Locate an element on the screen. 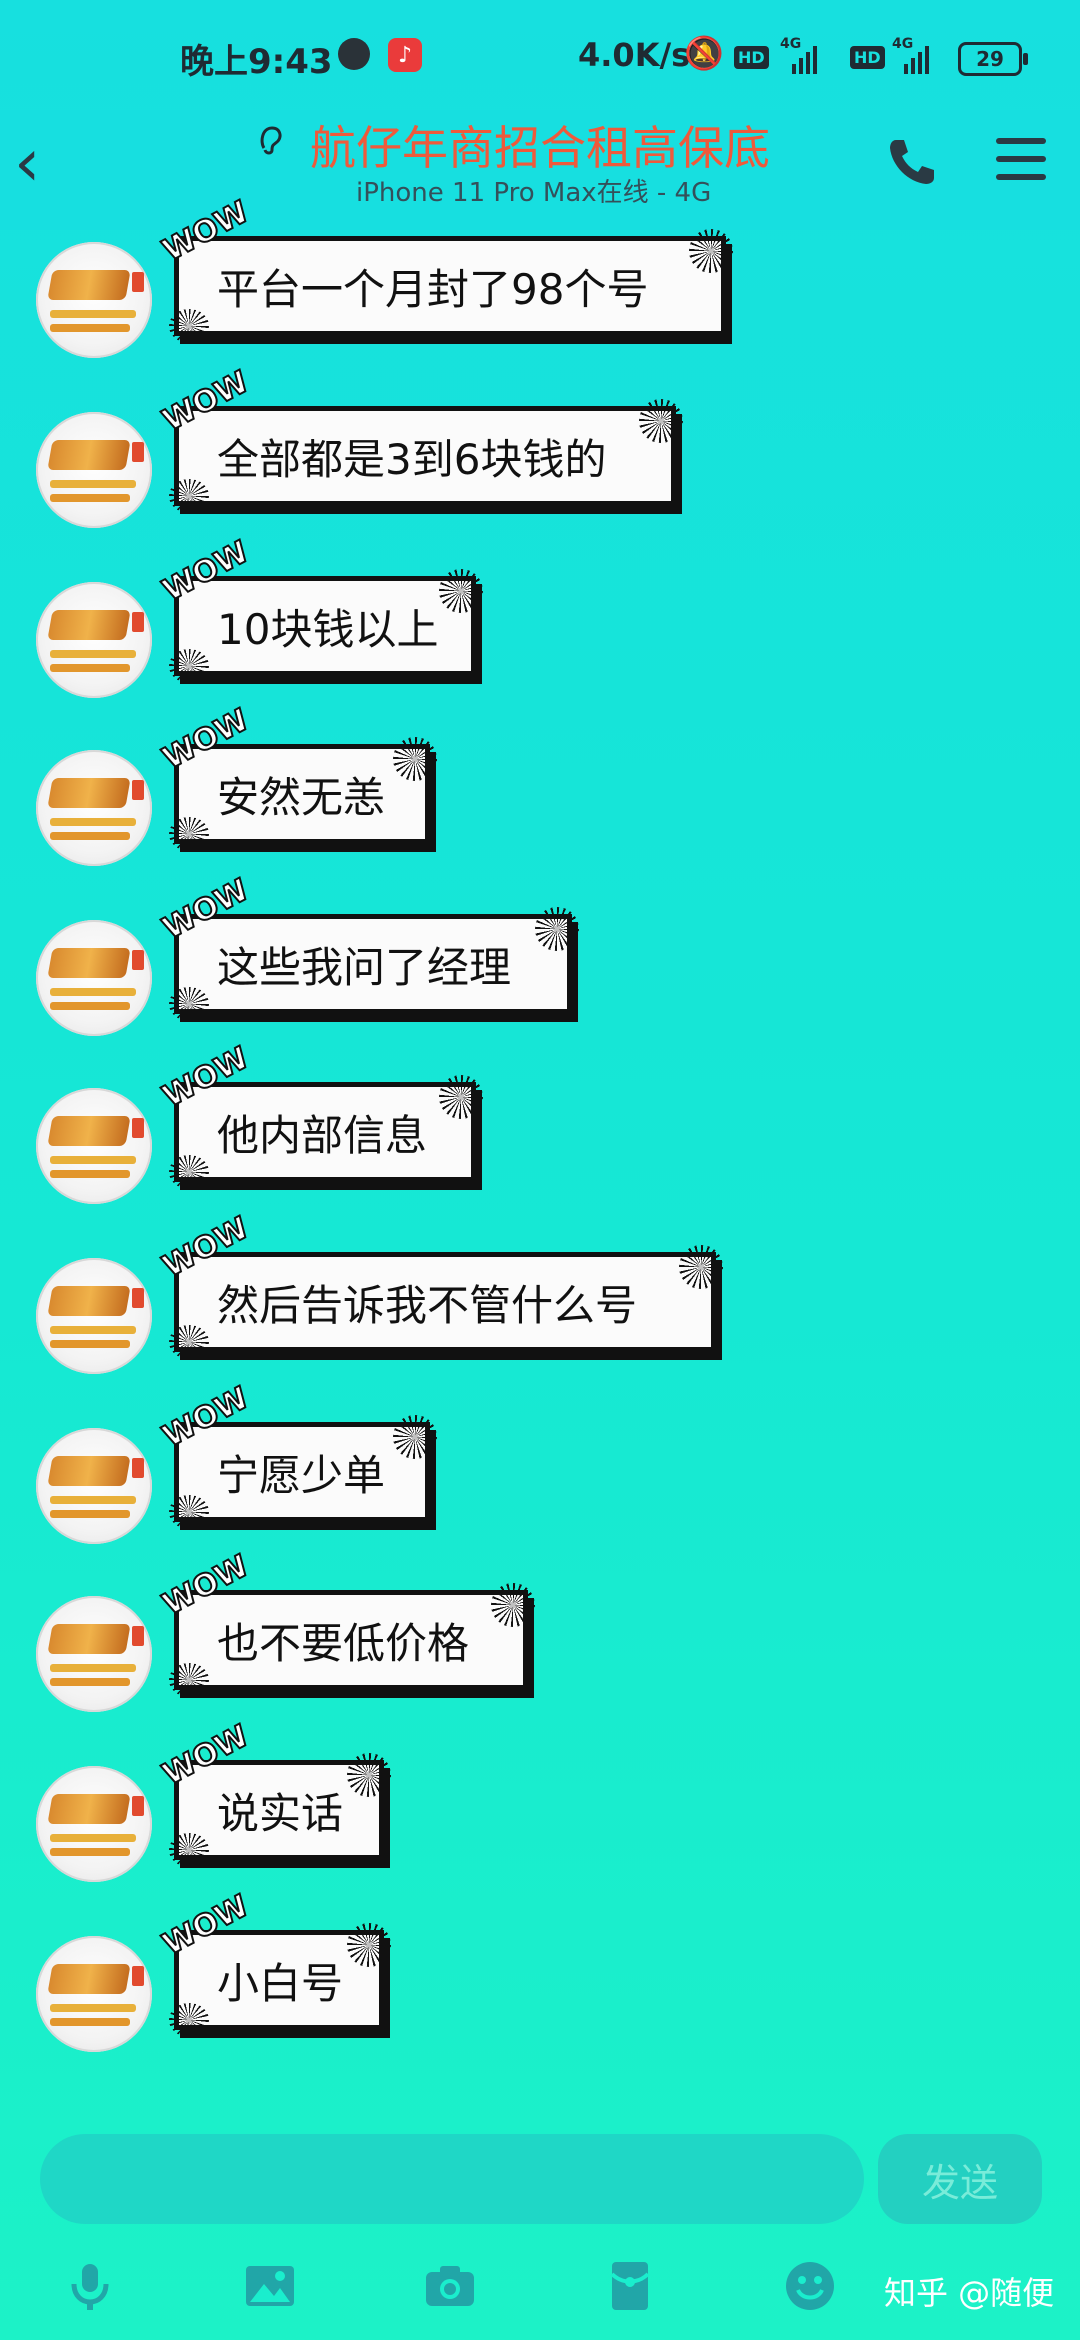  red-packet-icon is located at coordinates (630, 2286).